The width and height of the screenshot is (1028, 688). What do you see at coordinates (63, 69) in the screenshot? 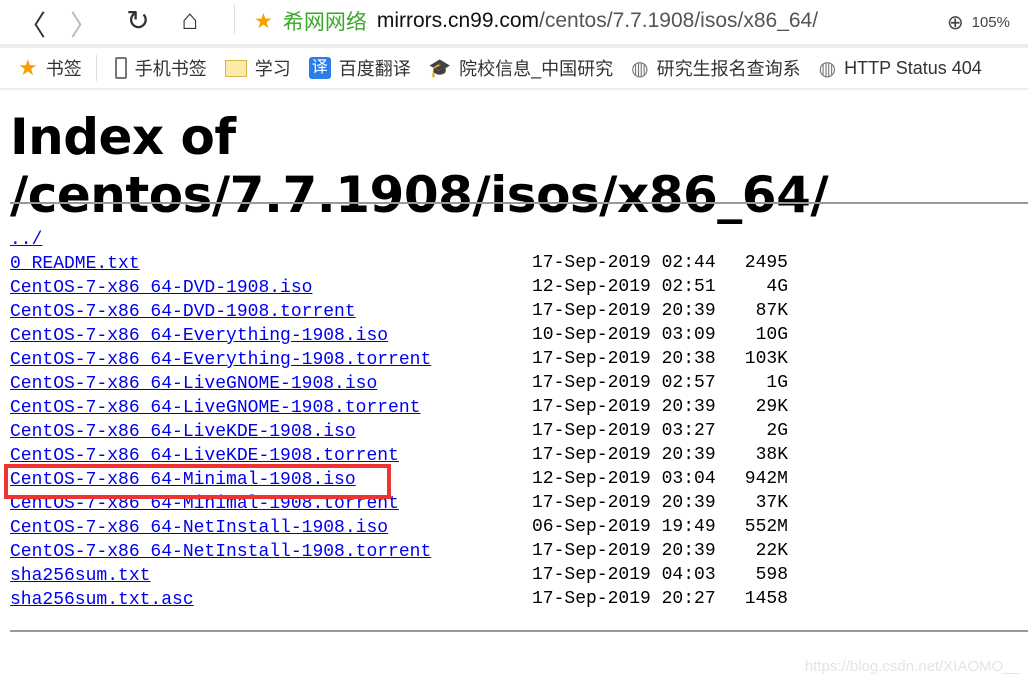
I see `bookmark-label: 书签` at bounding box center [63, 69].